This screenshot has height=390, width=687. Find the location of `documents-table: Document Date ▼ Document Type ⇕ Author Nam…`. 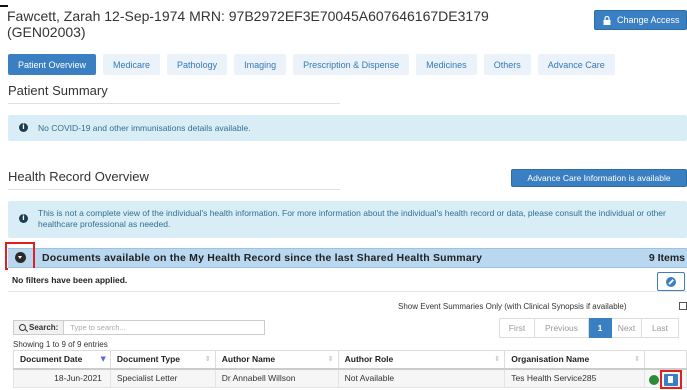

documents-table: Document Date ▼ Document Type ⇕ Author Nam… is located at coordinates (350, 369).